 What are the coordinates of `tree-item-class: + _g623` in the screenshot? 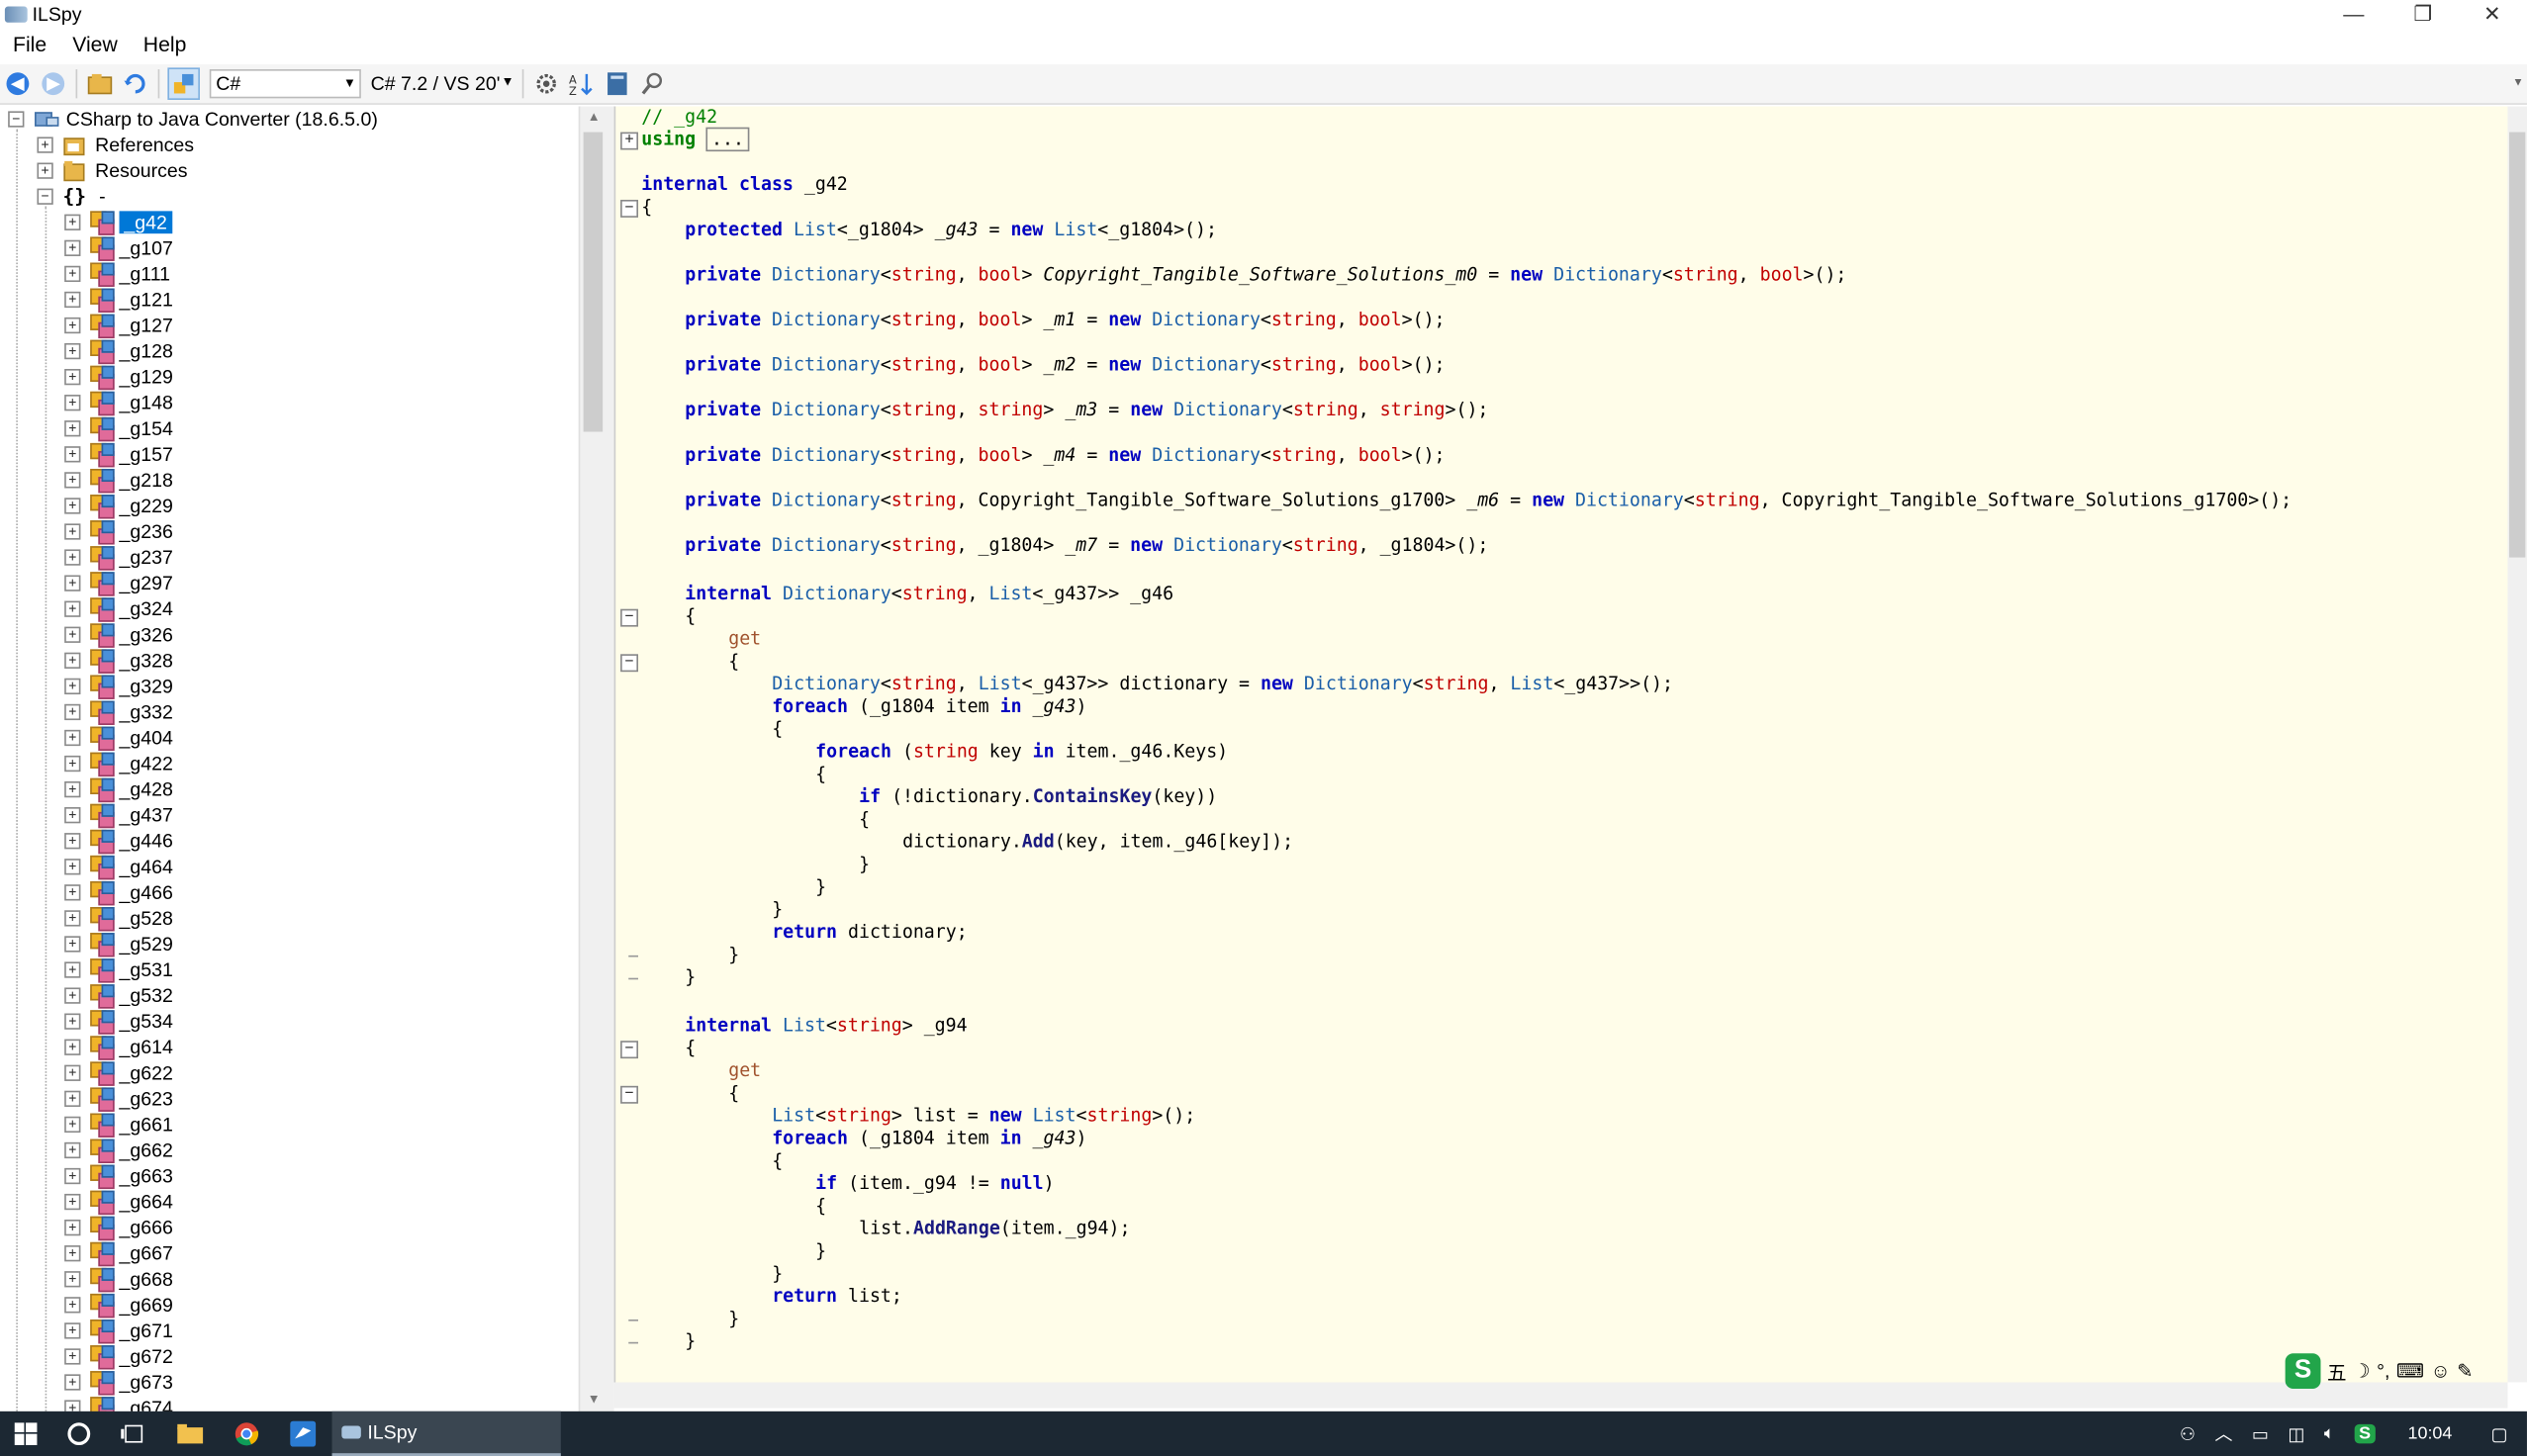 It's located at (118, 1099).